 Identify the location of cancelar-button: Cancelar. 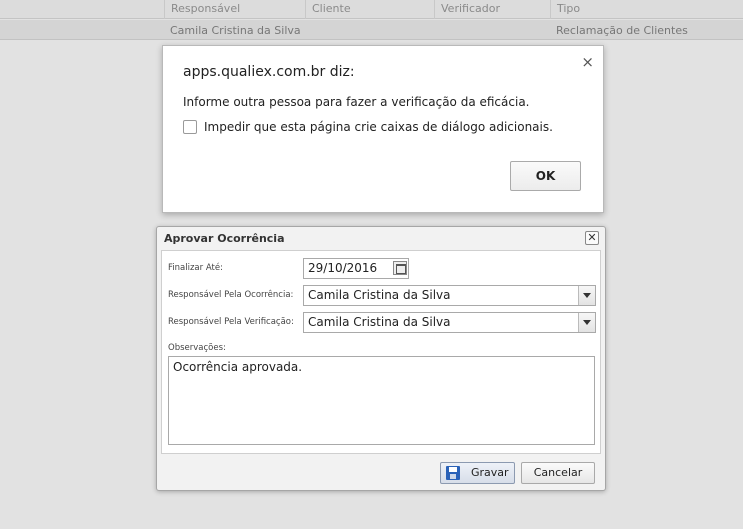
(558, 473).